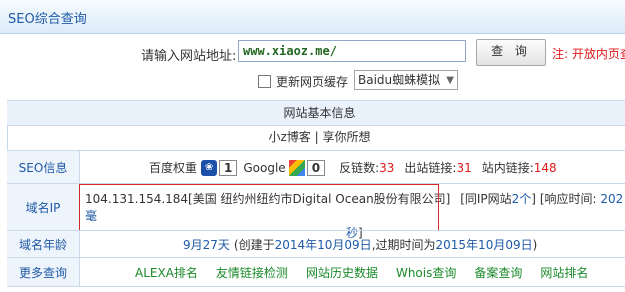  Describe the element at coordinates (209, 167) in the screenshot. I see `baidu-paw-icon: ❀` at that location.